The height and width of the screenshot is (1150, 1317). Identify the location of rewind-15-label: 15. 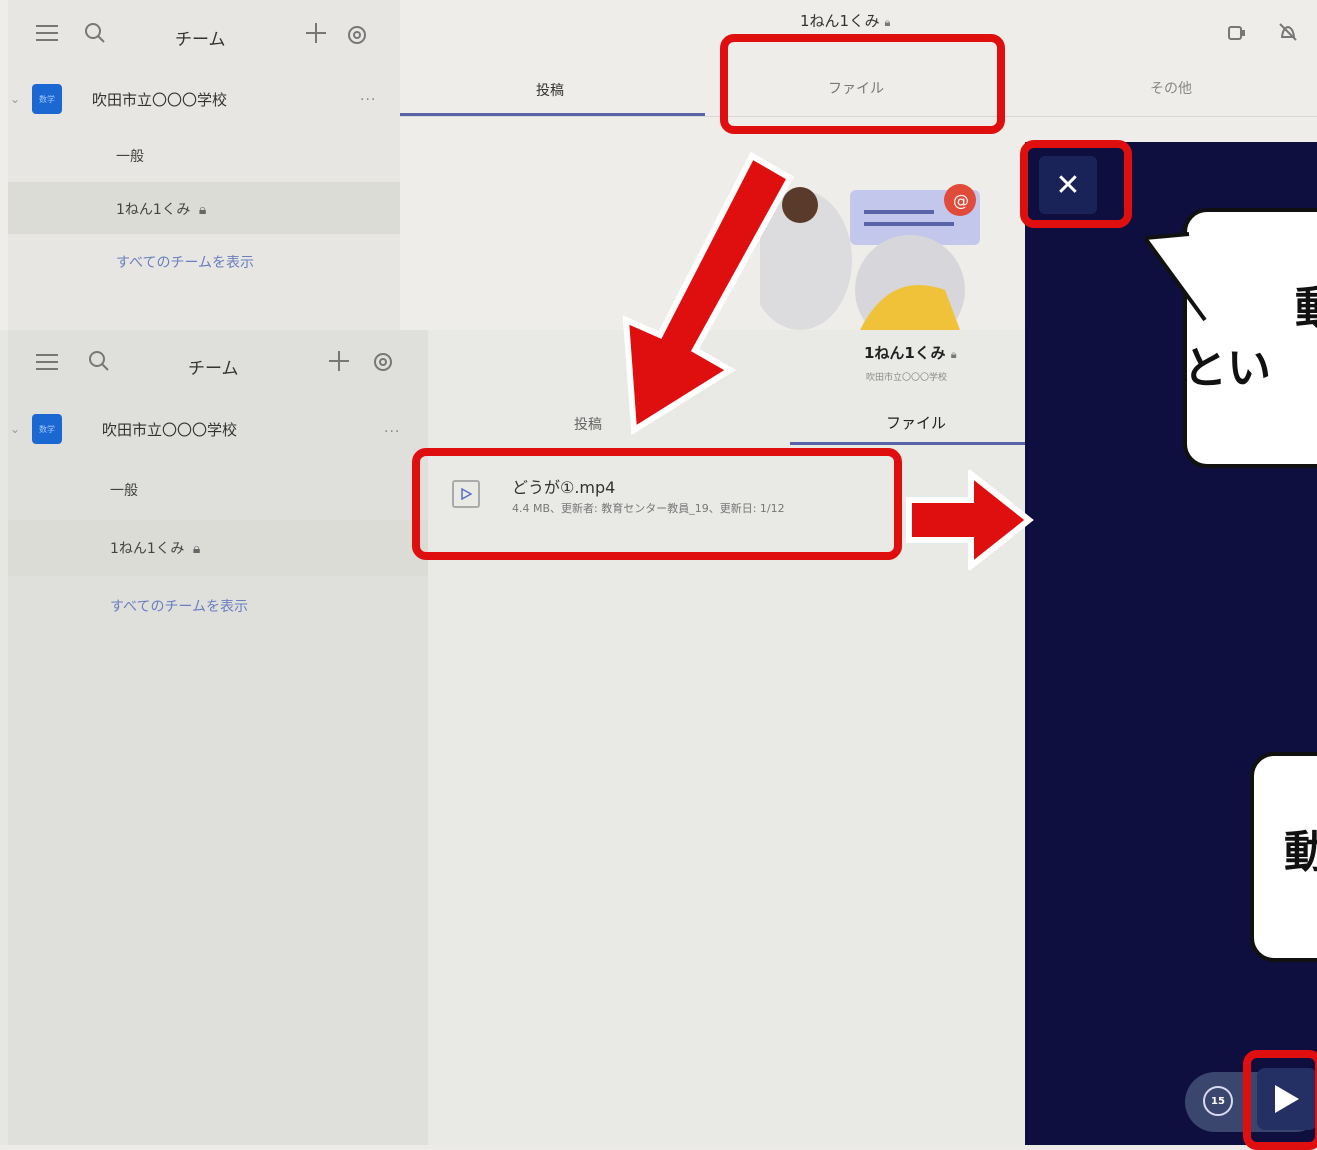
(1218, 1101).